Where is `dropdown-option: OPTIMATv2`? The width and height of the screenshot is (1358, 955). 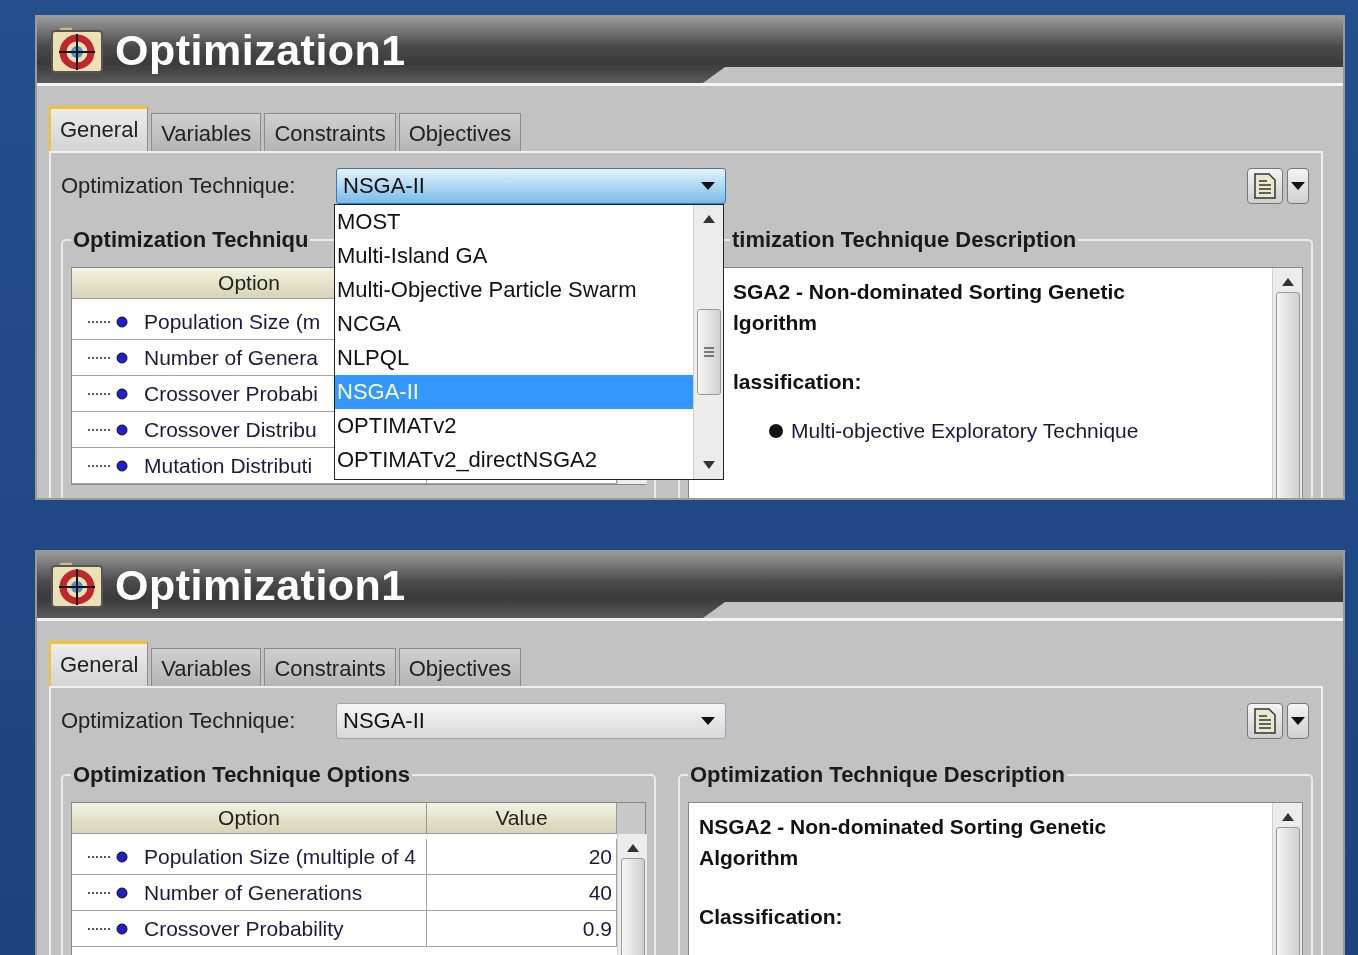
dropdown-option: OPTIMATv2 is located at coordinates (514, 426).